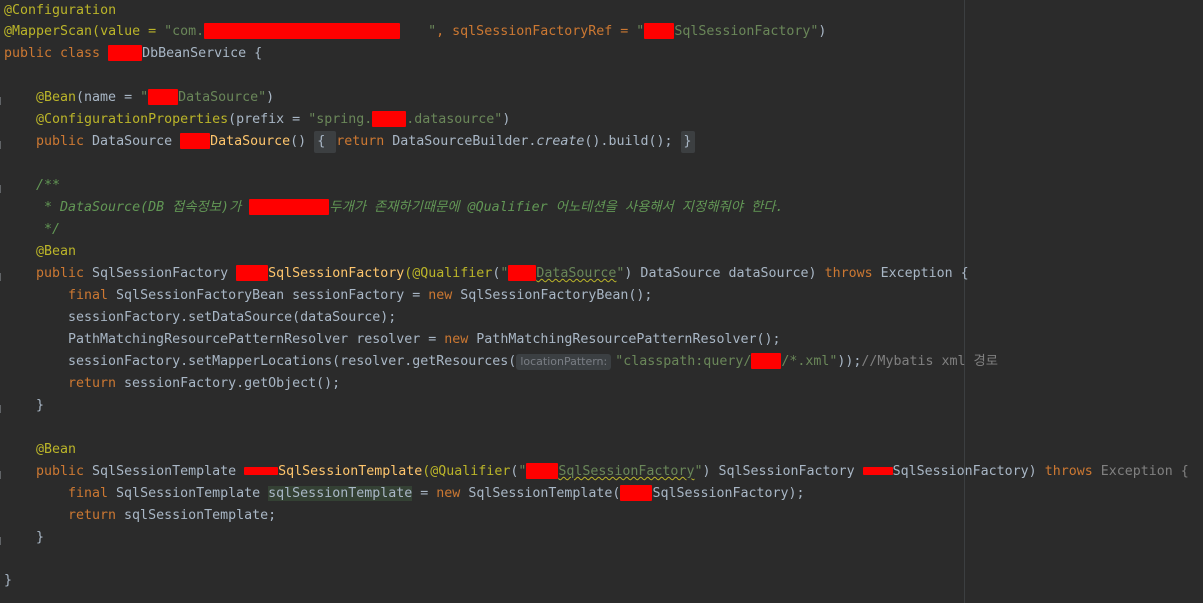  What do you see at coordinates (929, 361) in the screenshot?
I see `line-comment: //Mybatis xml 경로` at bounding box center [929, 361].